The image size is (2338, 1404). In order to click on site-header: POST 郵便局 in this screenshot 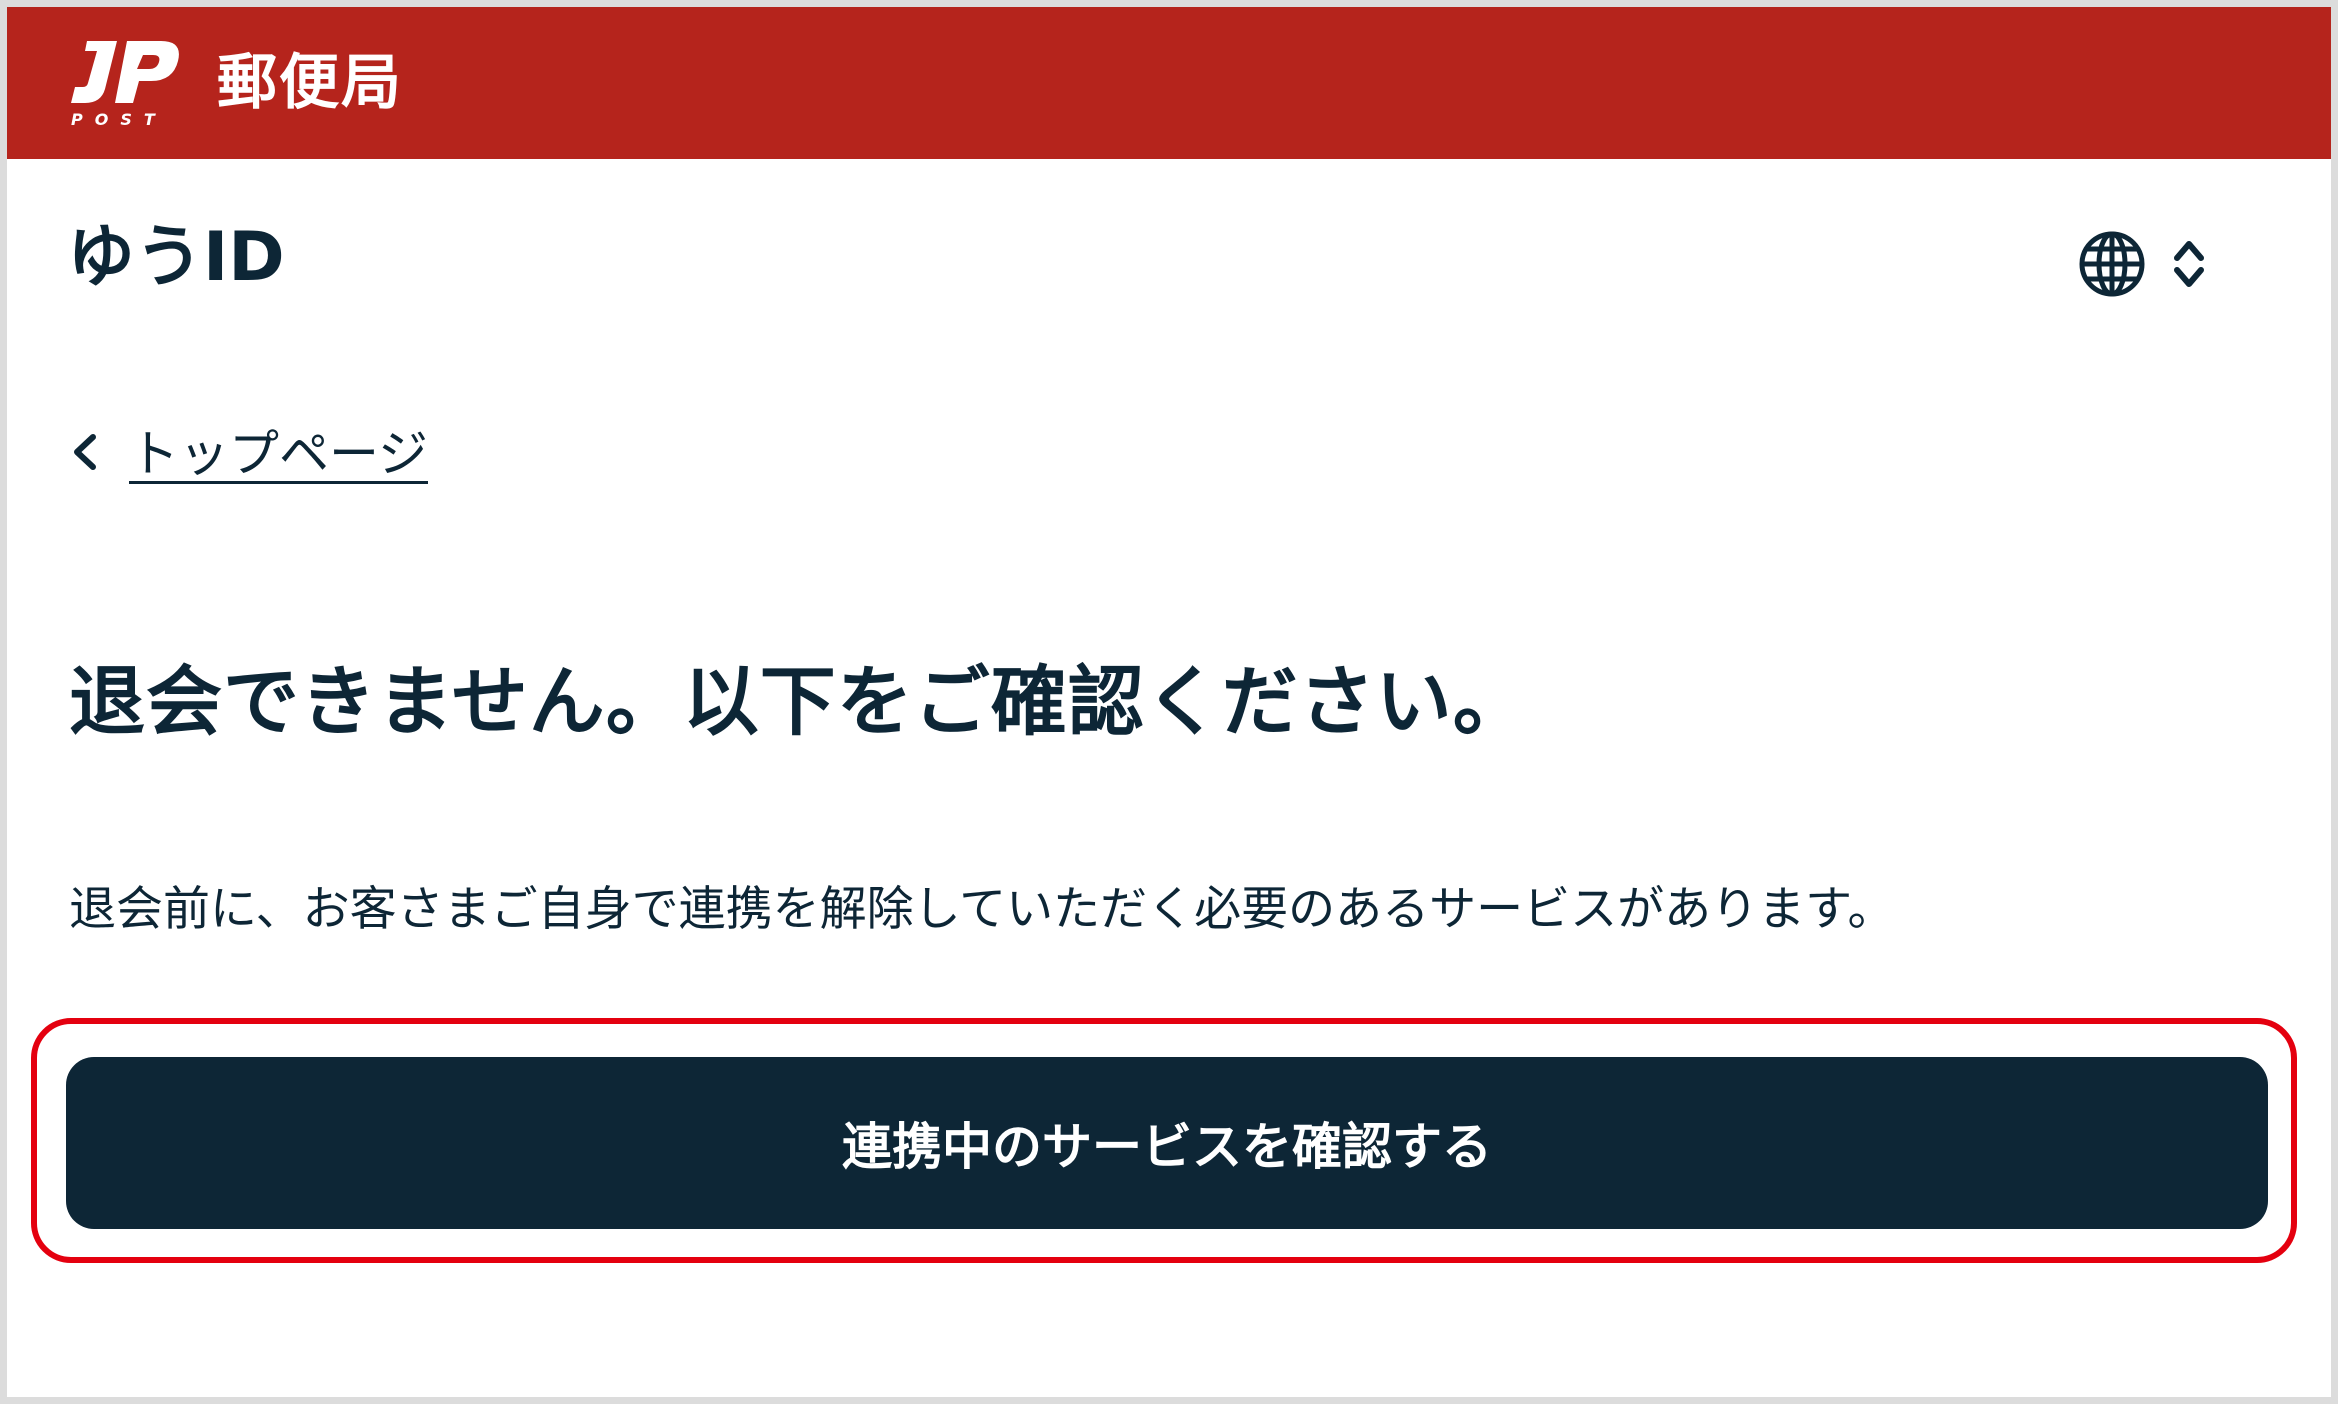, I will do `click(1169, 83)`.